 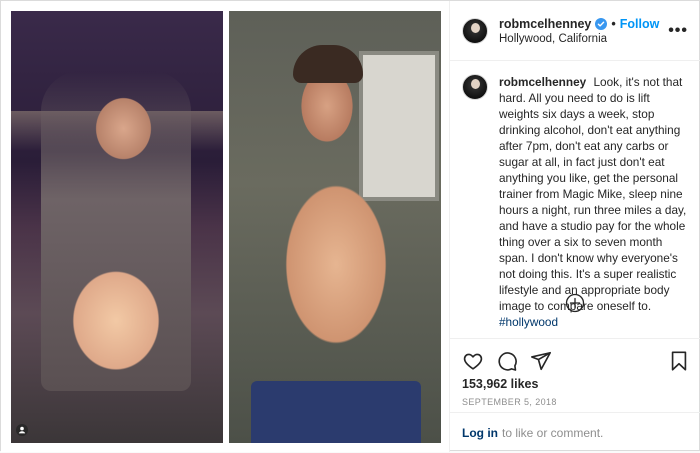 What do you see at coordinates (575, 357) in the screenshot?
I see `action-icons` at bounding box center [575, 357].